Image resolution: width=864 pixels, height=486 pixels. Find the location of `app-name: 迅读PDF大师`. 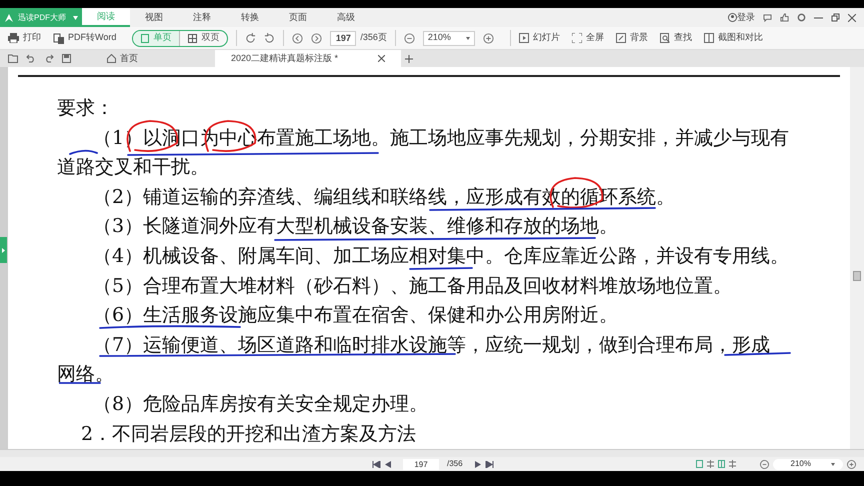

app-name: 迅读PDF大师 is located at coordinates (42, 18).